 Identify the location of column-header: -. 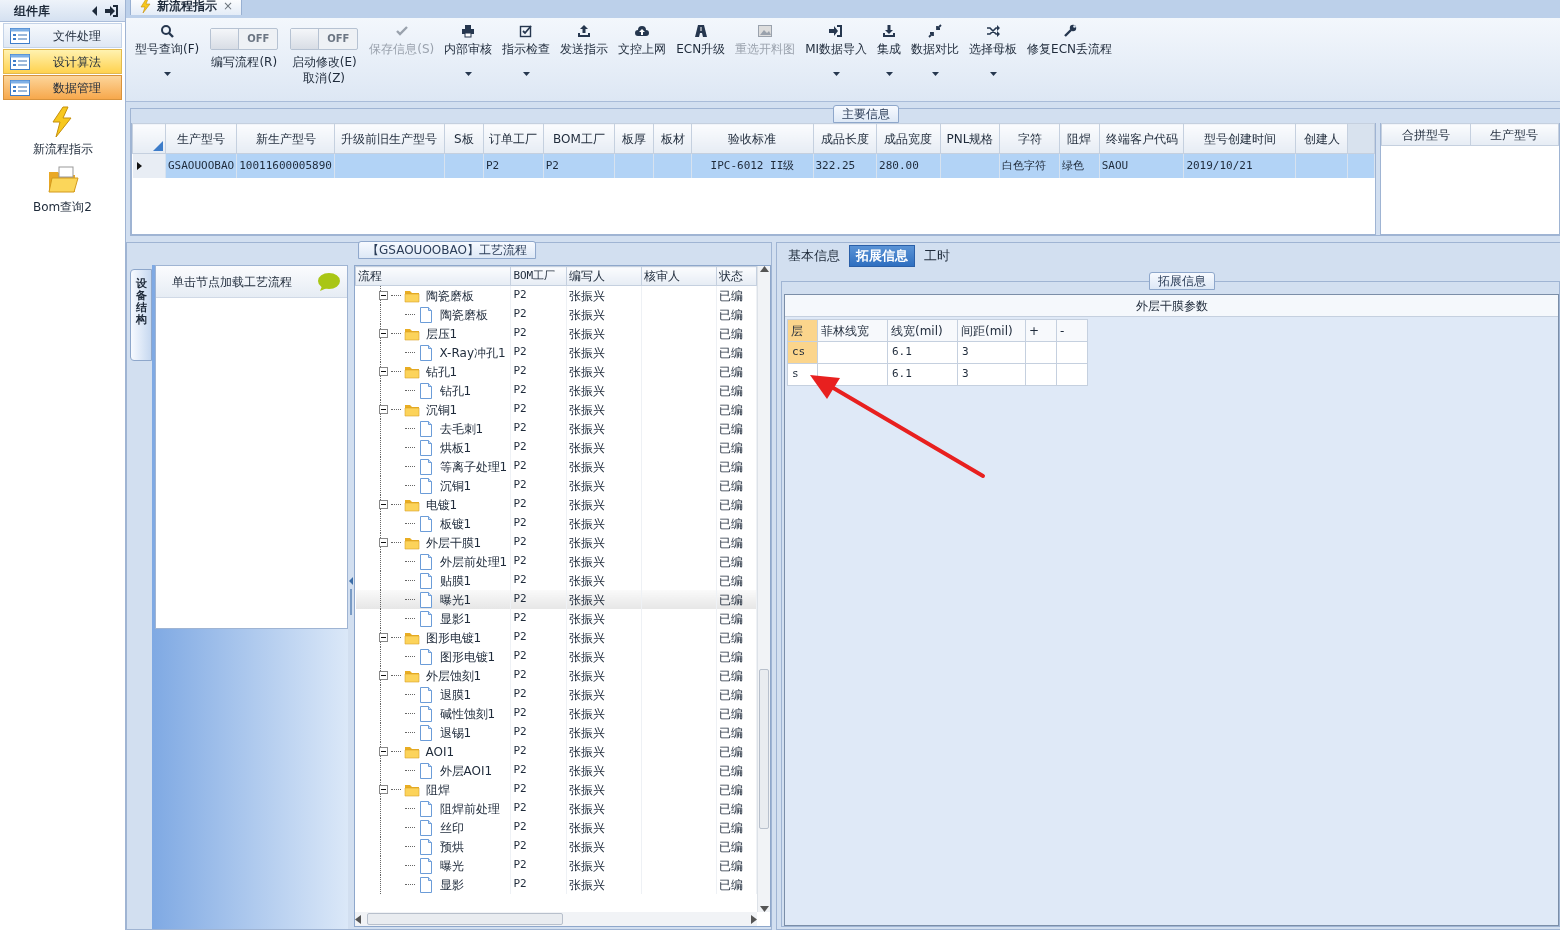
(1072, 330).